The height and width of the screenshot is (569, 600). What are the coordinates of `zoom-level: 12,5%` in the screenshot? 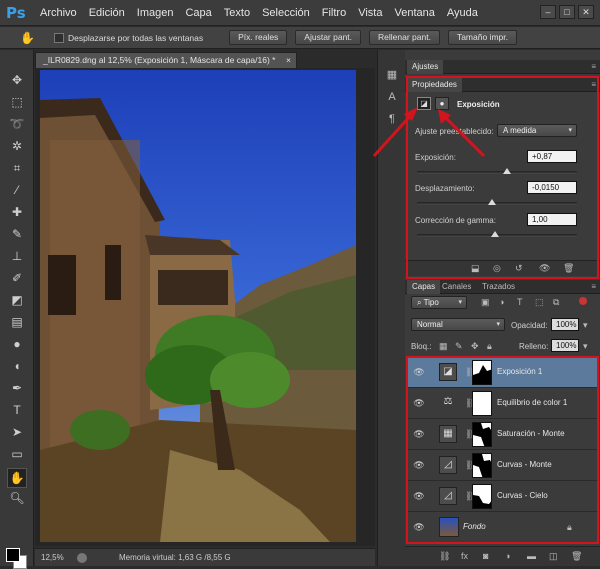 It's located at (59, 558).